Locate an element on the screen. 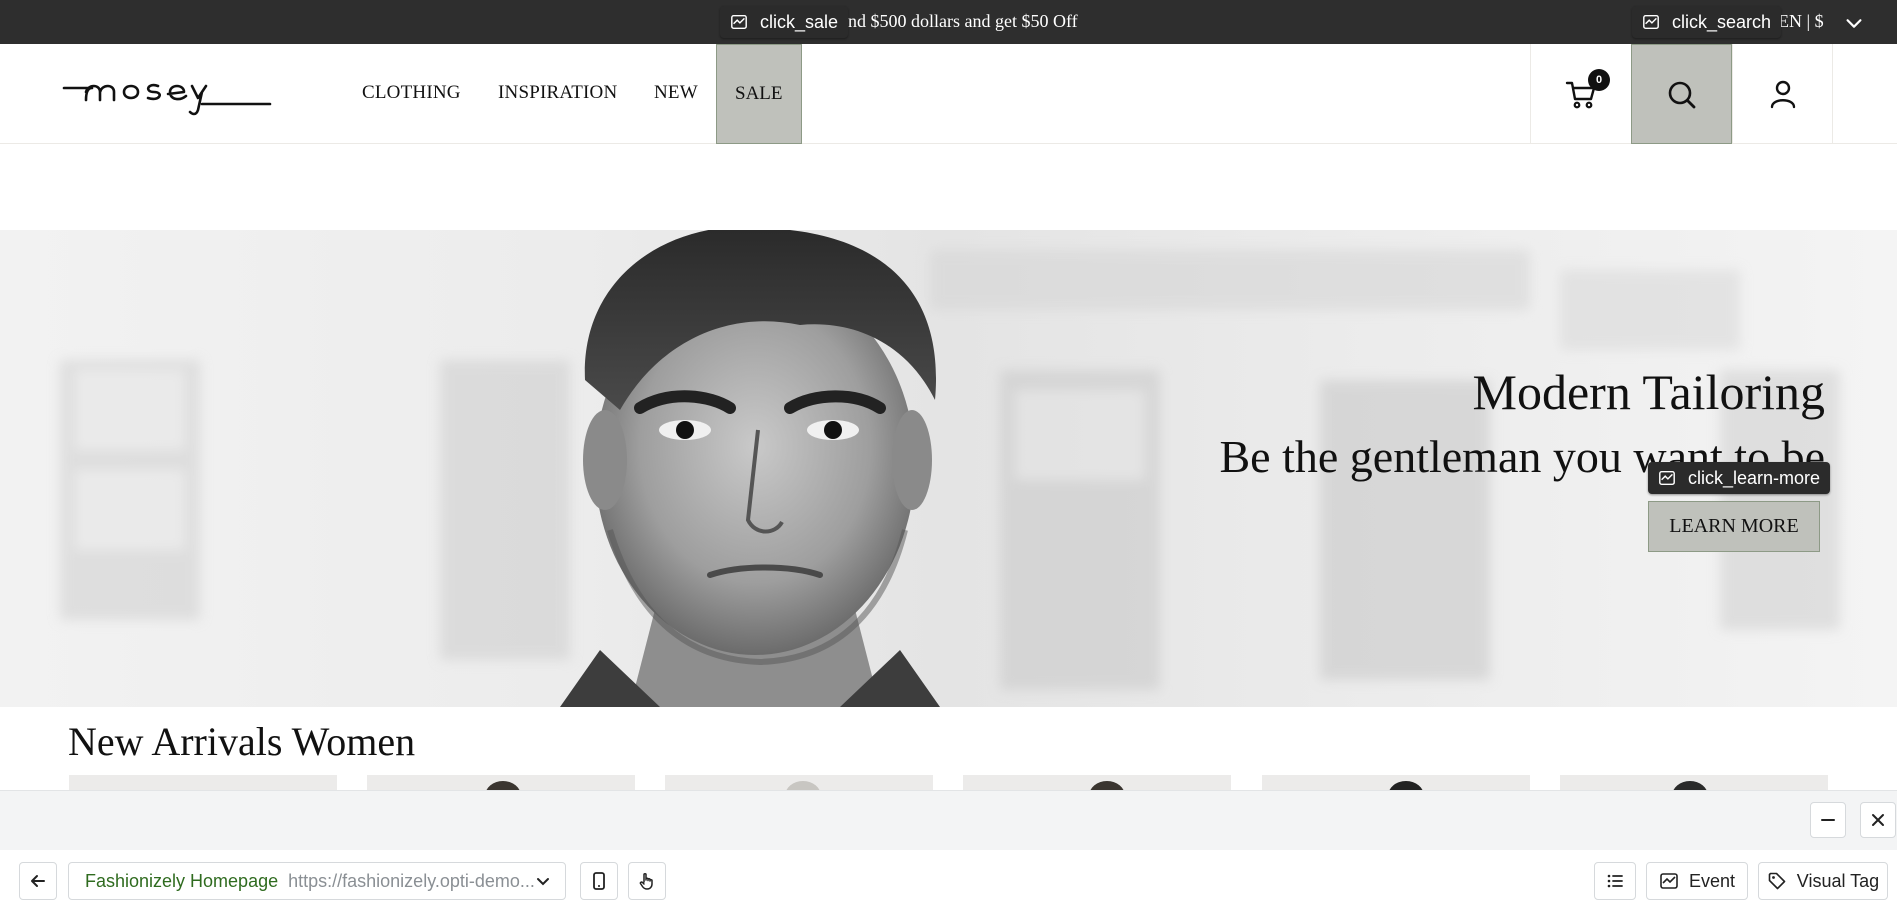 This screenshot has height=907, width=1897. locale-currency-selector: EN | $ is located at coordinates (1801, 21).